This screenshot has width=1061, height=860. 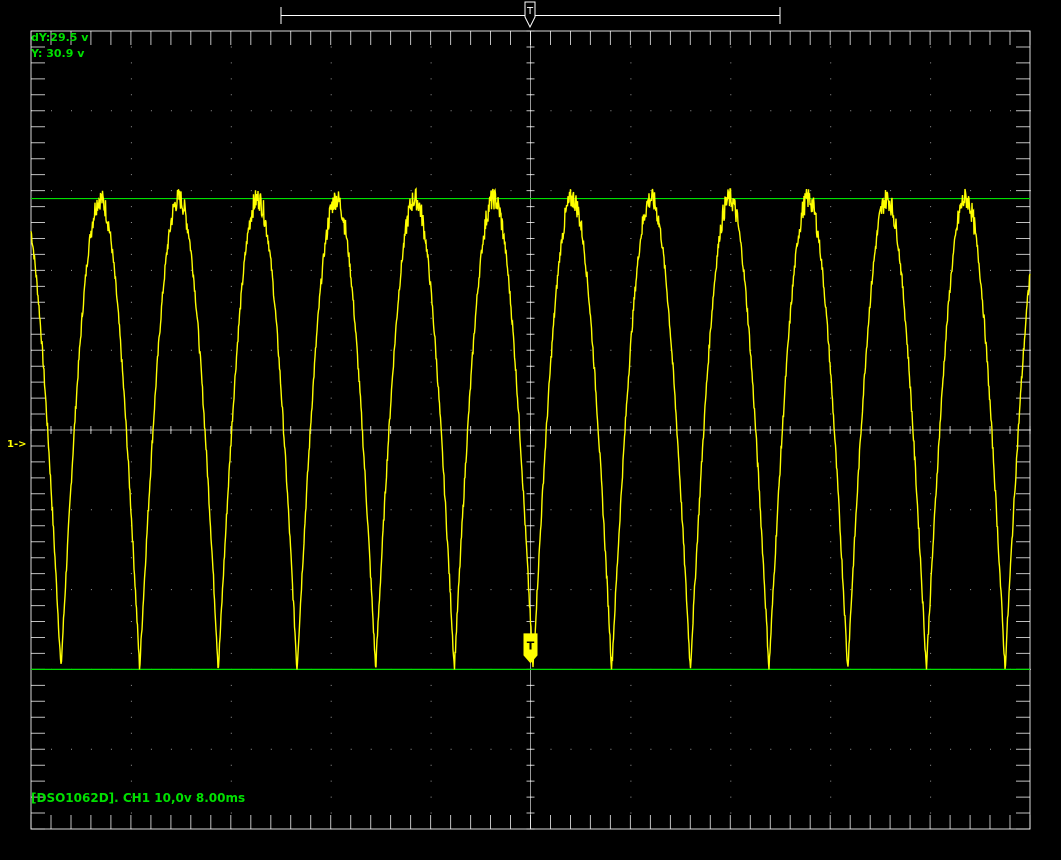 What do you see at coordinates (138, 798) in the screenshot?
I see `status-bar: [DSO1062D]. CH1 10,0v 8.00ms` at bounding box center [138, 798].